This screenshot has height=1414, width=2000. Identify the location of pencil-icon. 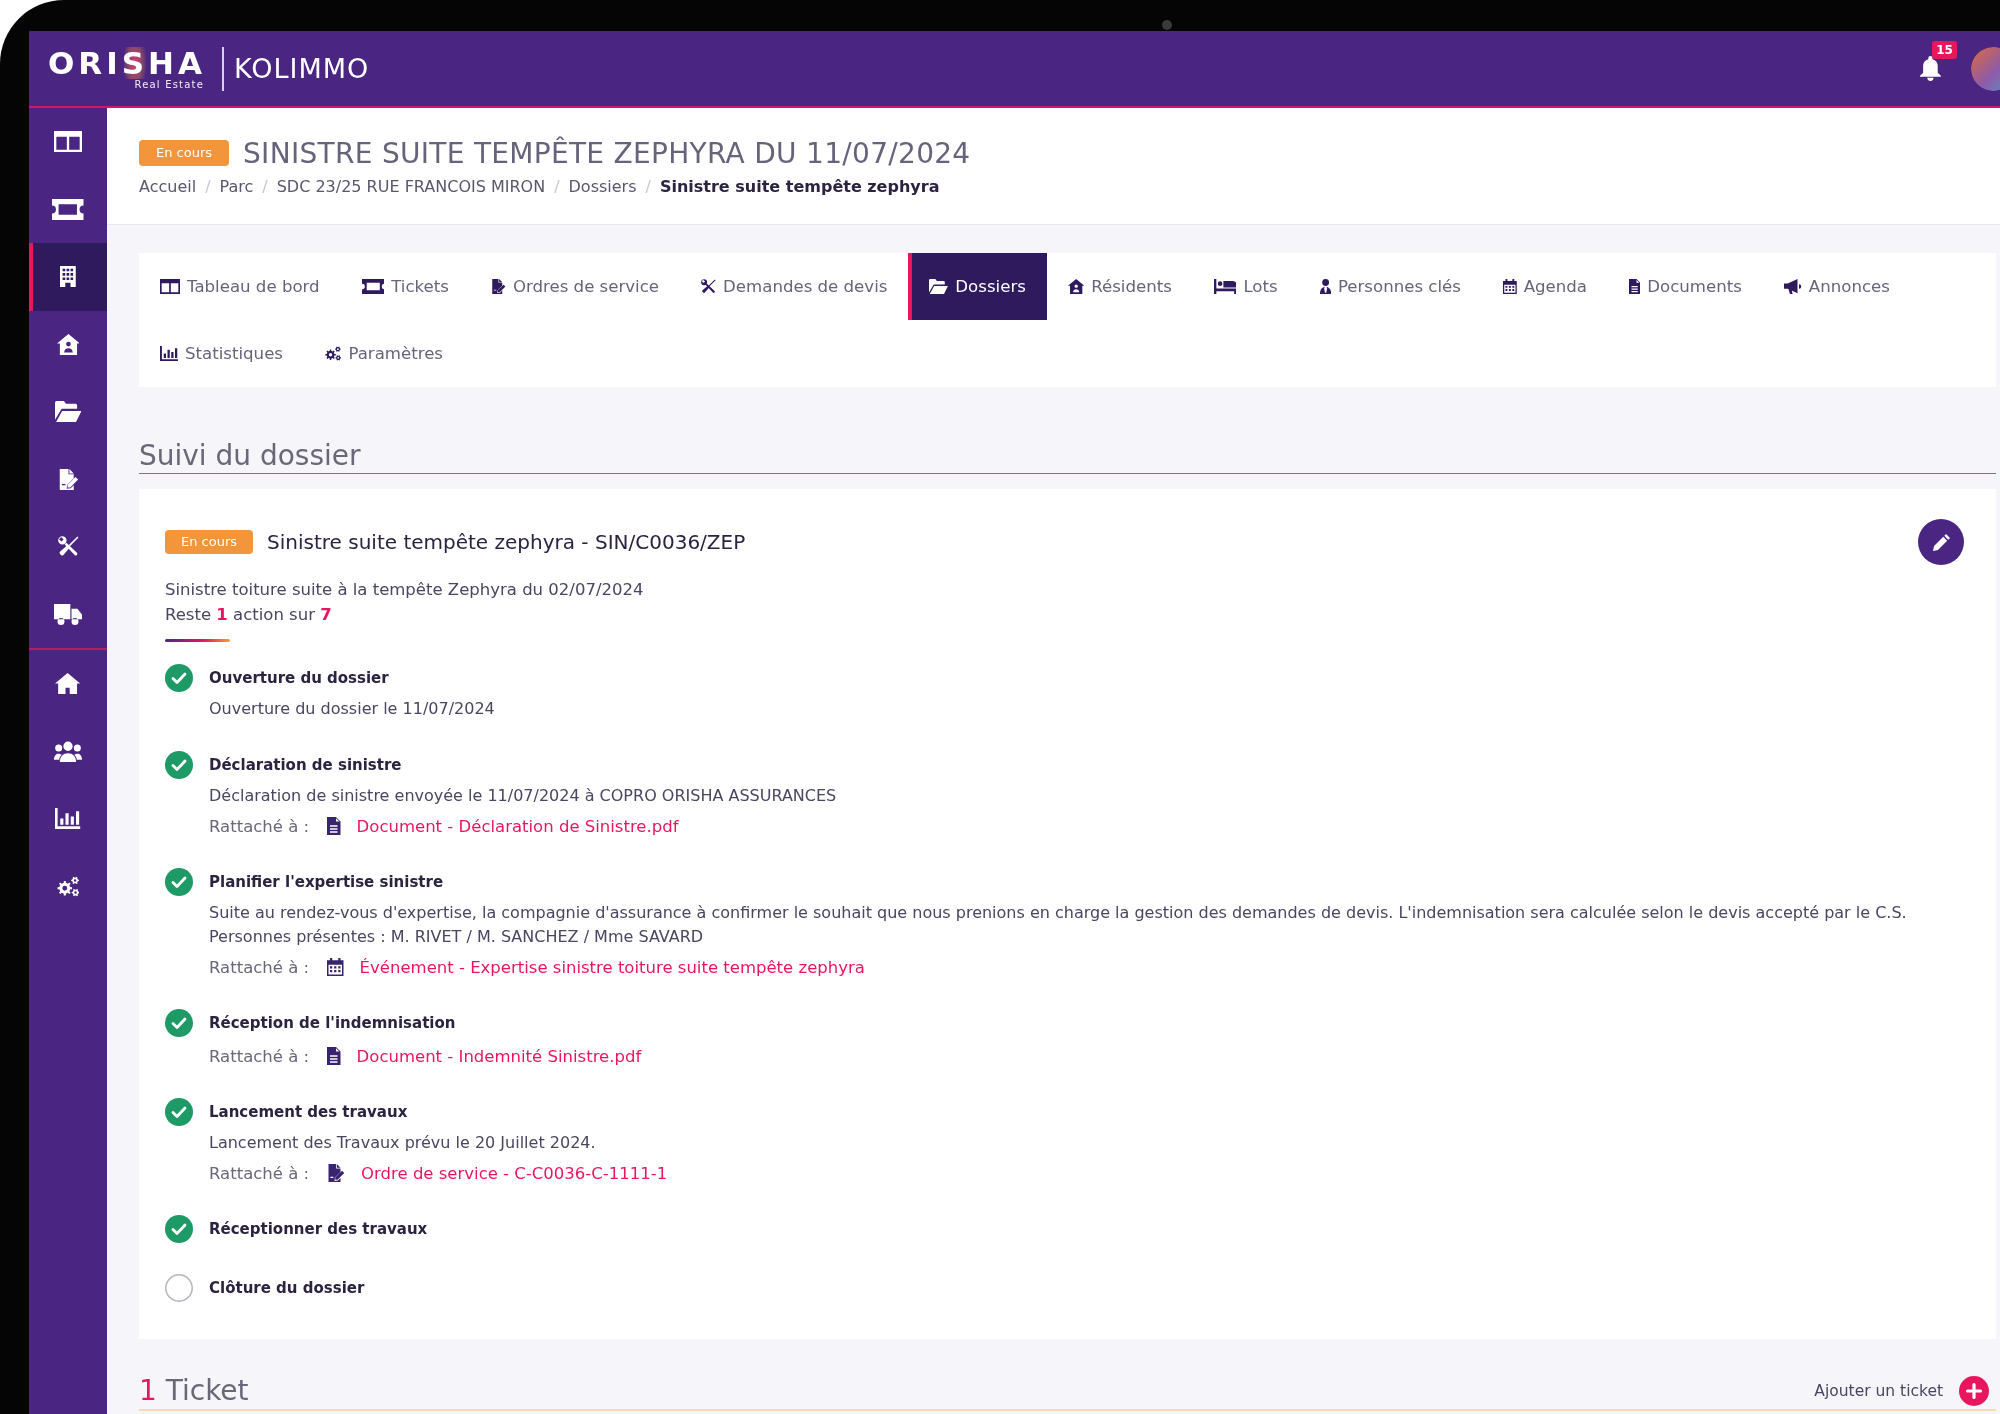
(1941, 542).